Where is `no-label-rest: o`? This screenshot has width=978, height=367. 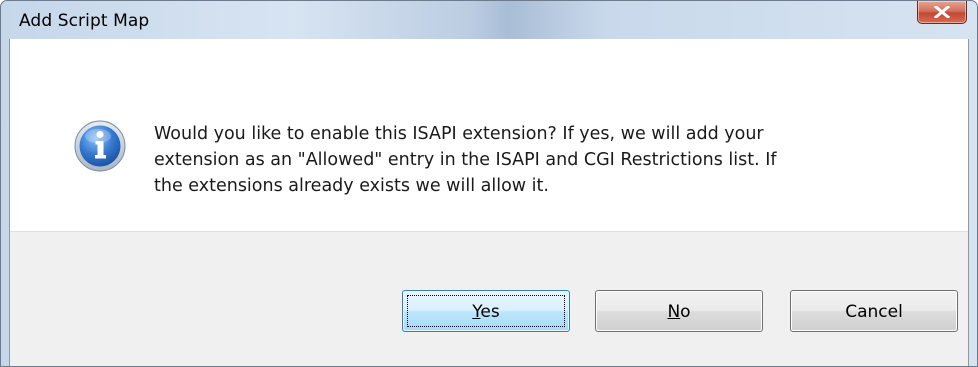
no-label-rest: o is located at coordinates (685, 312).